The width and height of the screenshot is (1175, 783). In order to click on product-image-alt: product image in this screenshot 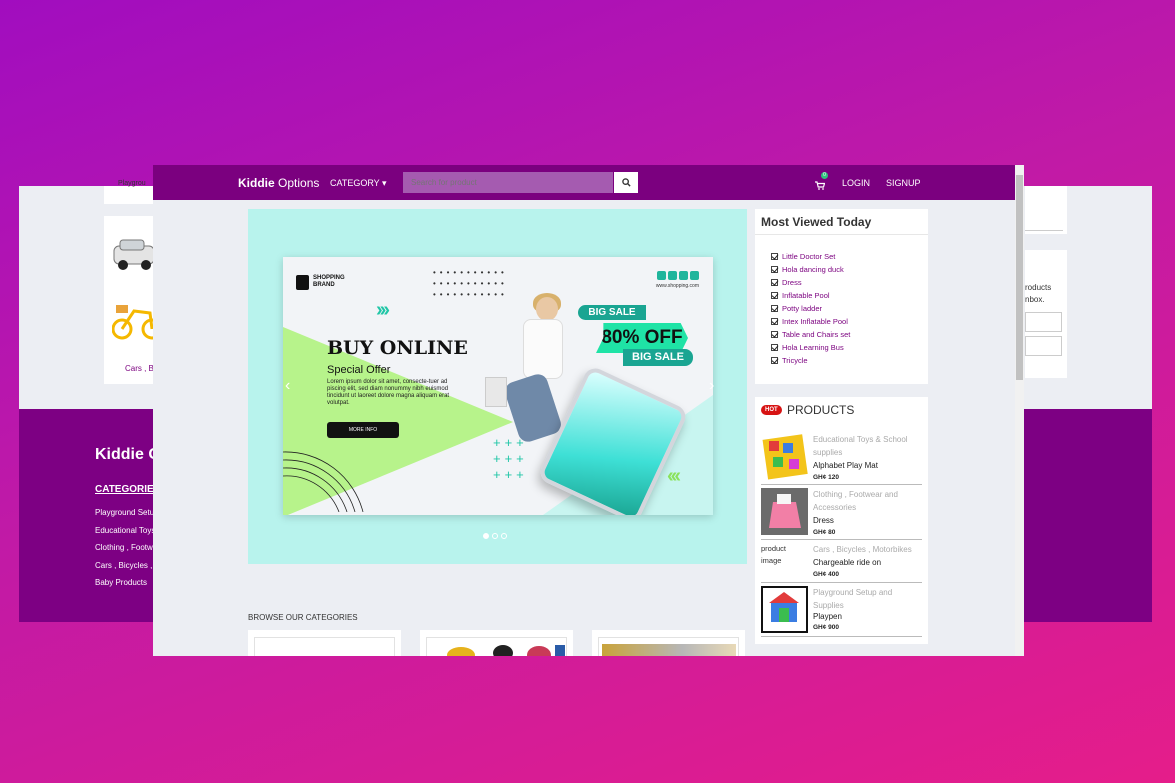, I will do `click(784, 555)`.